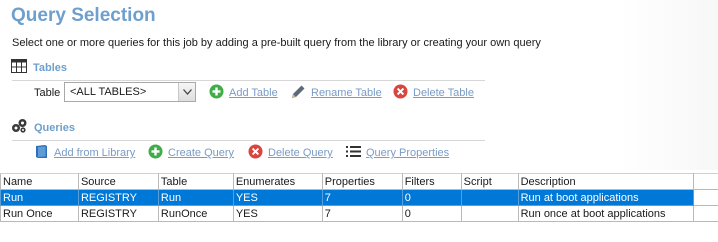  I want to click on table-select: <ALL TABLES>, so click(130, 92).